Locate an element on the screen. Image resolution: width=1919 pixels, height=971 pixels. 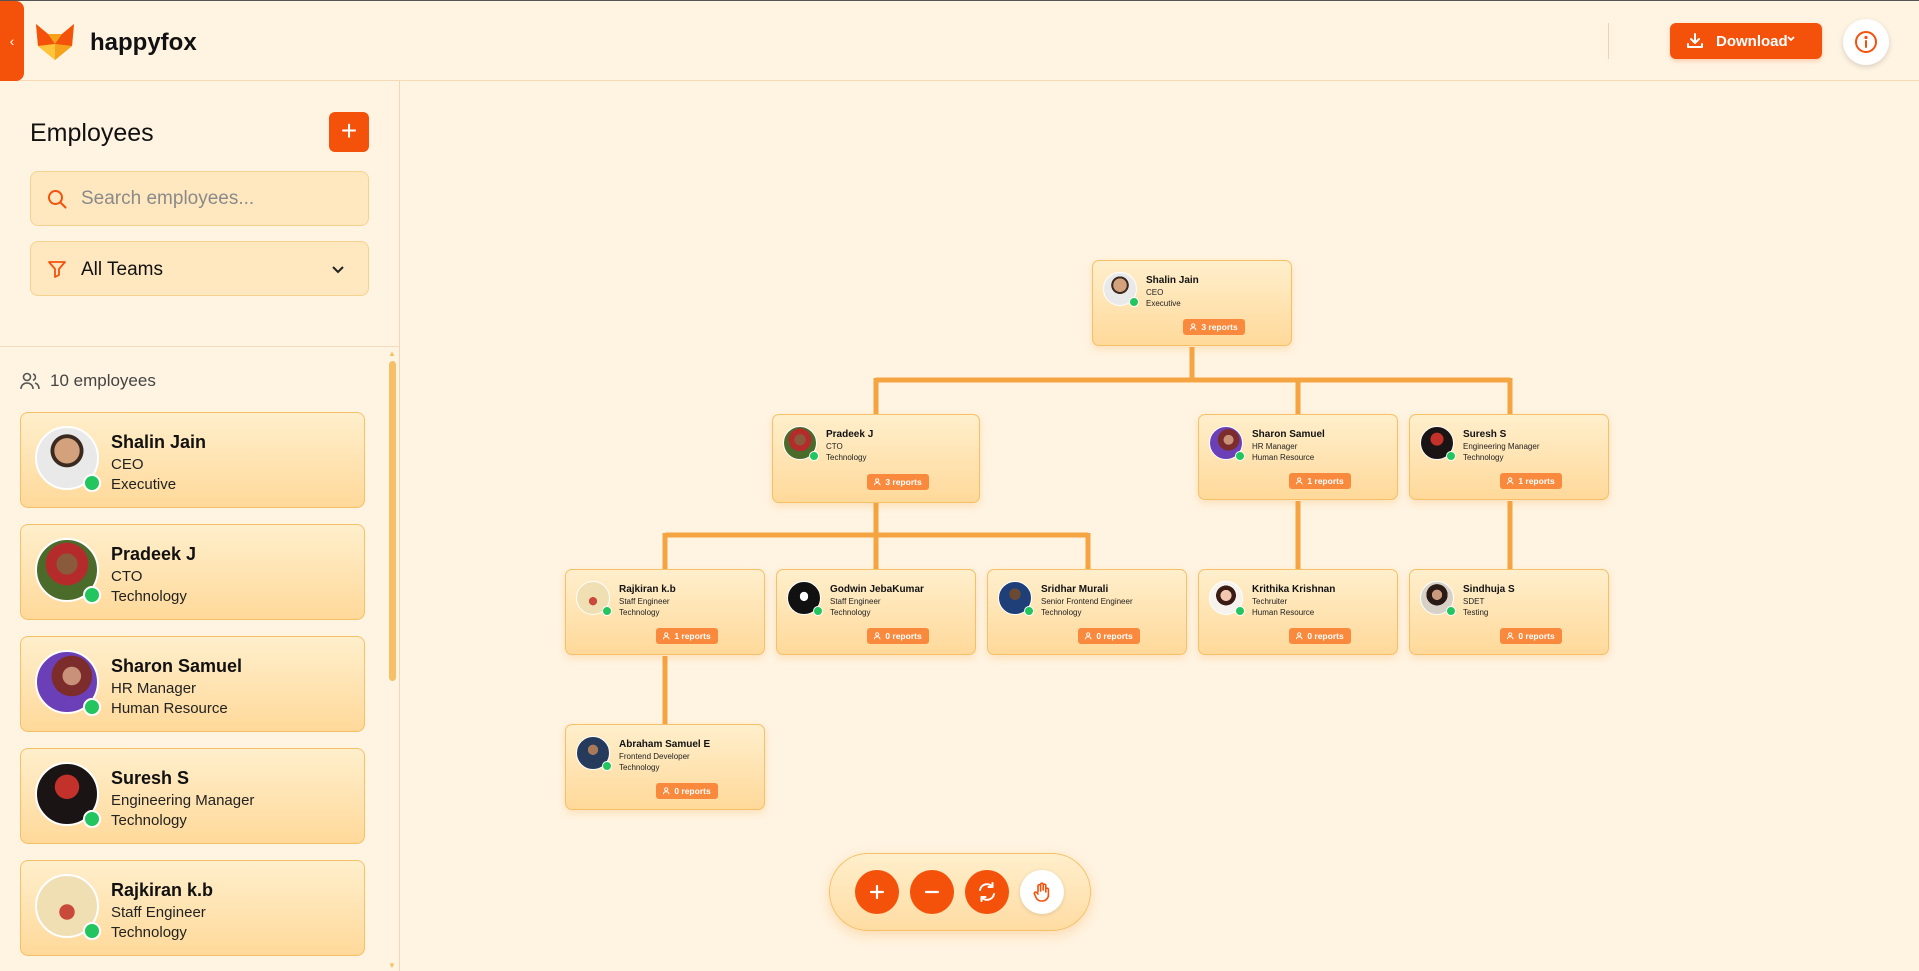
brand-name: happyfox is located at coordinates (143, 42).